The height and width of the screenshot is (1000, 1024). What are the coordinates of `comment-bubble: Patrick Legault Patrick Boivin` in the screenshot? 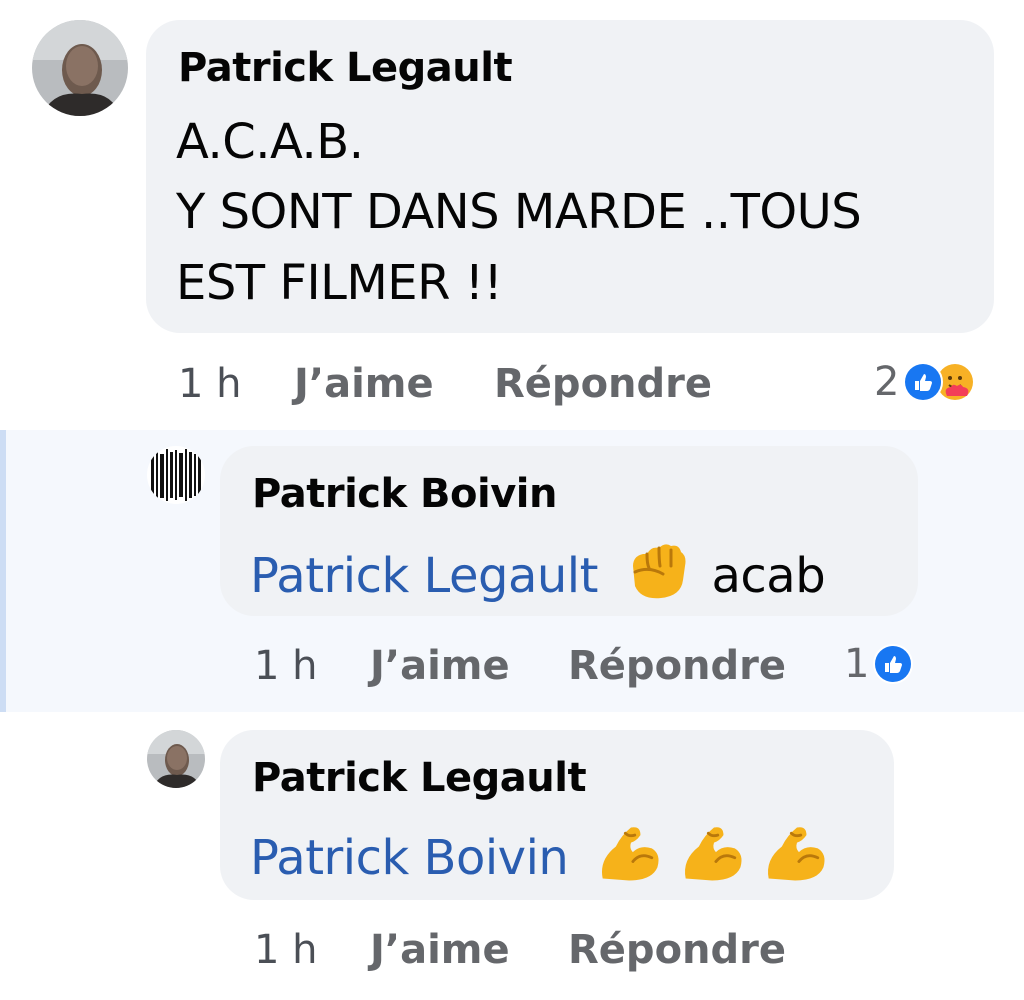 It's located at (557, 815).